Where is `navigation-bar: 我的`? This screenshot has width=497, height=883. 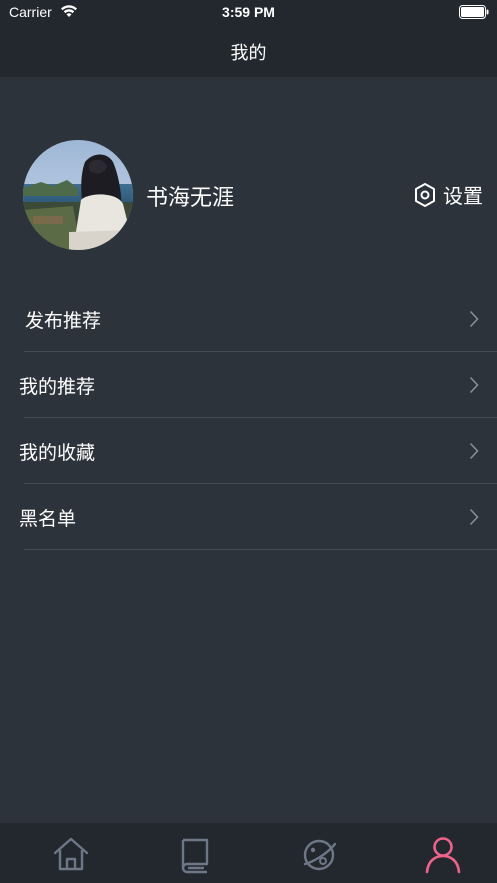
navigation-bar: 我的 is located at coordinates (248, 51).